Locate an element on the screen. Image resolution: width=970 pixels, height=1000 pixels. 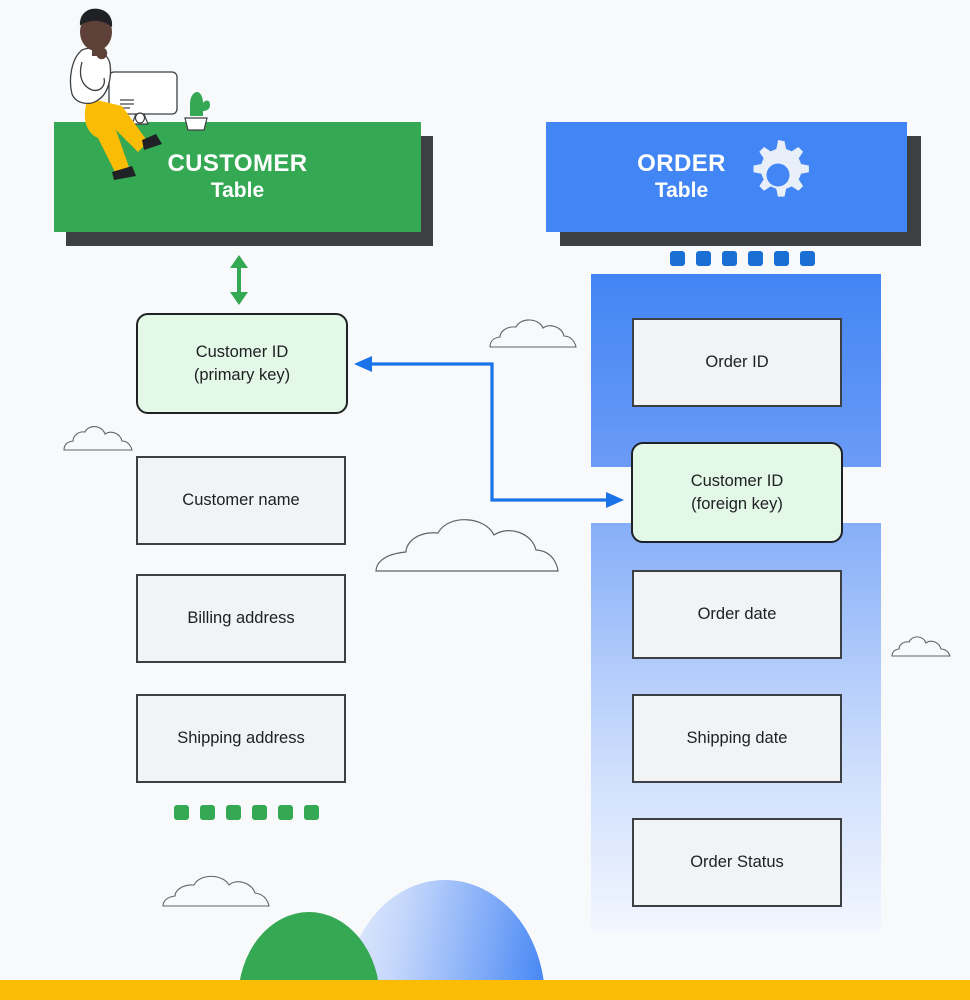
customer-field-billing-address: Billing address is located at coordinates (241, 618).